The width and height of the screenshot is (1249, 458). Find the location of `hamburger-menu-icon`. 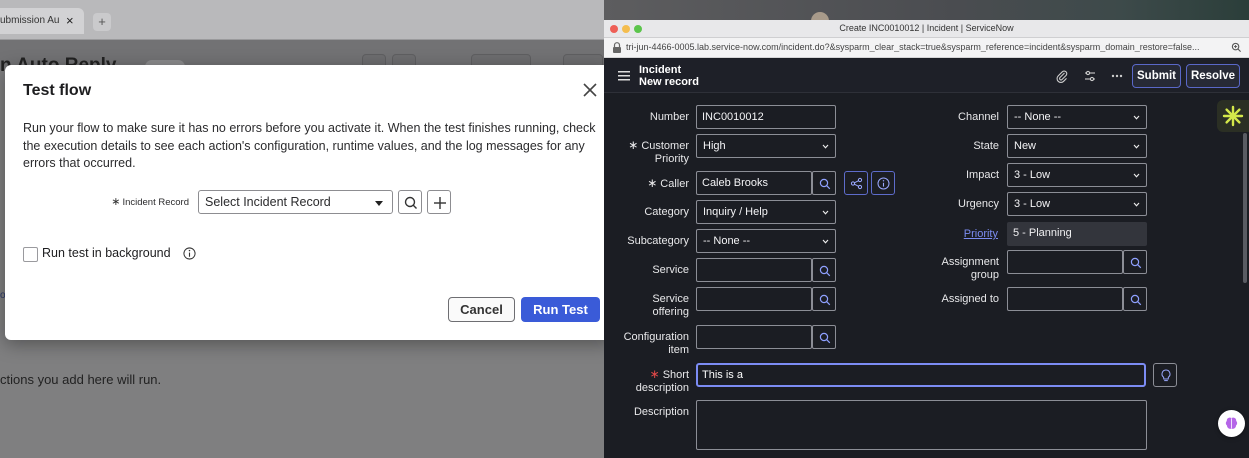

hamburger-menu-icon is located at coordinates (624, 75).